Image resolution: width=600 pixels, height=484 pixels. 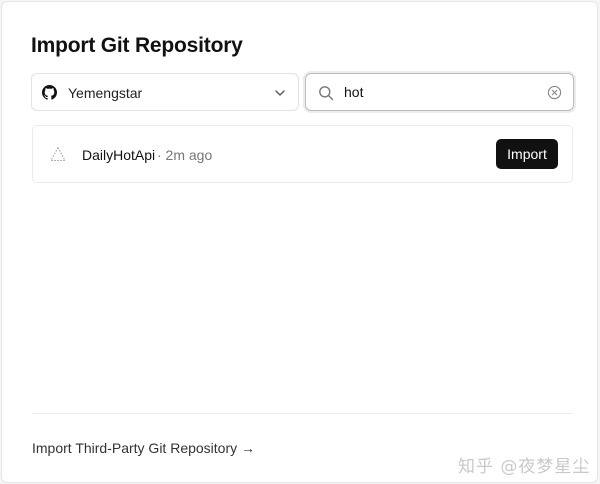 I want to click on search-input, so click(x=439, y=92).